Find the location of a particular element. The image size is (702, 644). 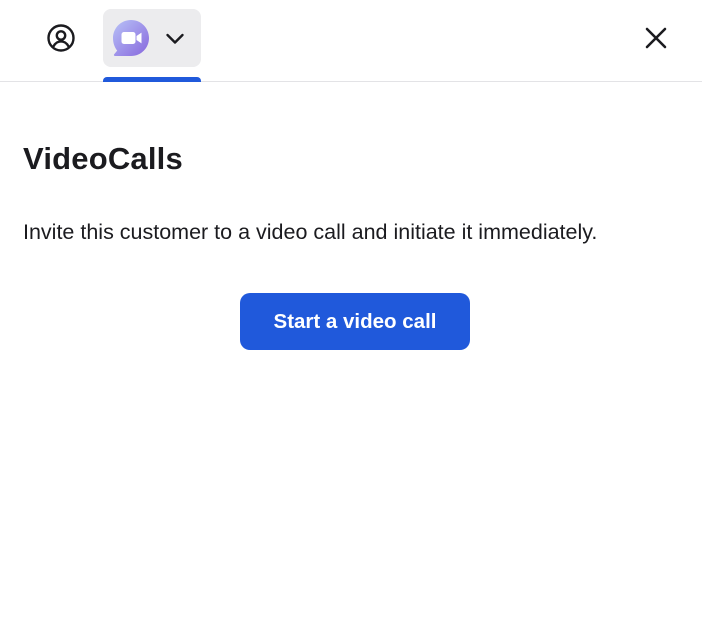

close-button is located at coordinates (656, 38).